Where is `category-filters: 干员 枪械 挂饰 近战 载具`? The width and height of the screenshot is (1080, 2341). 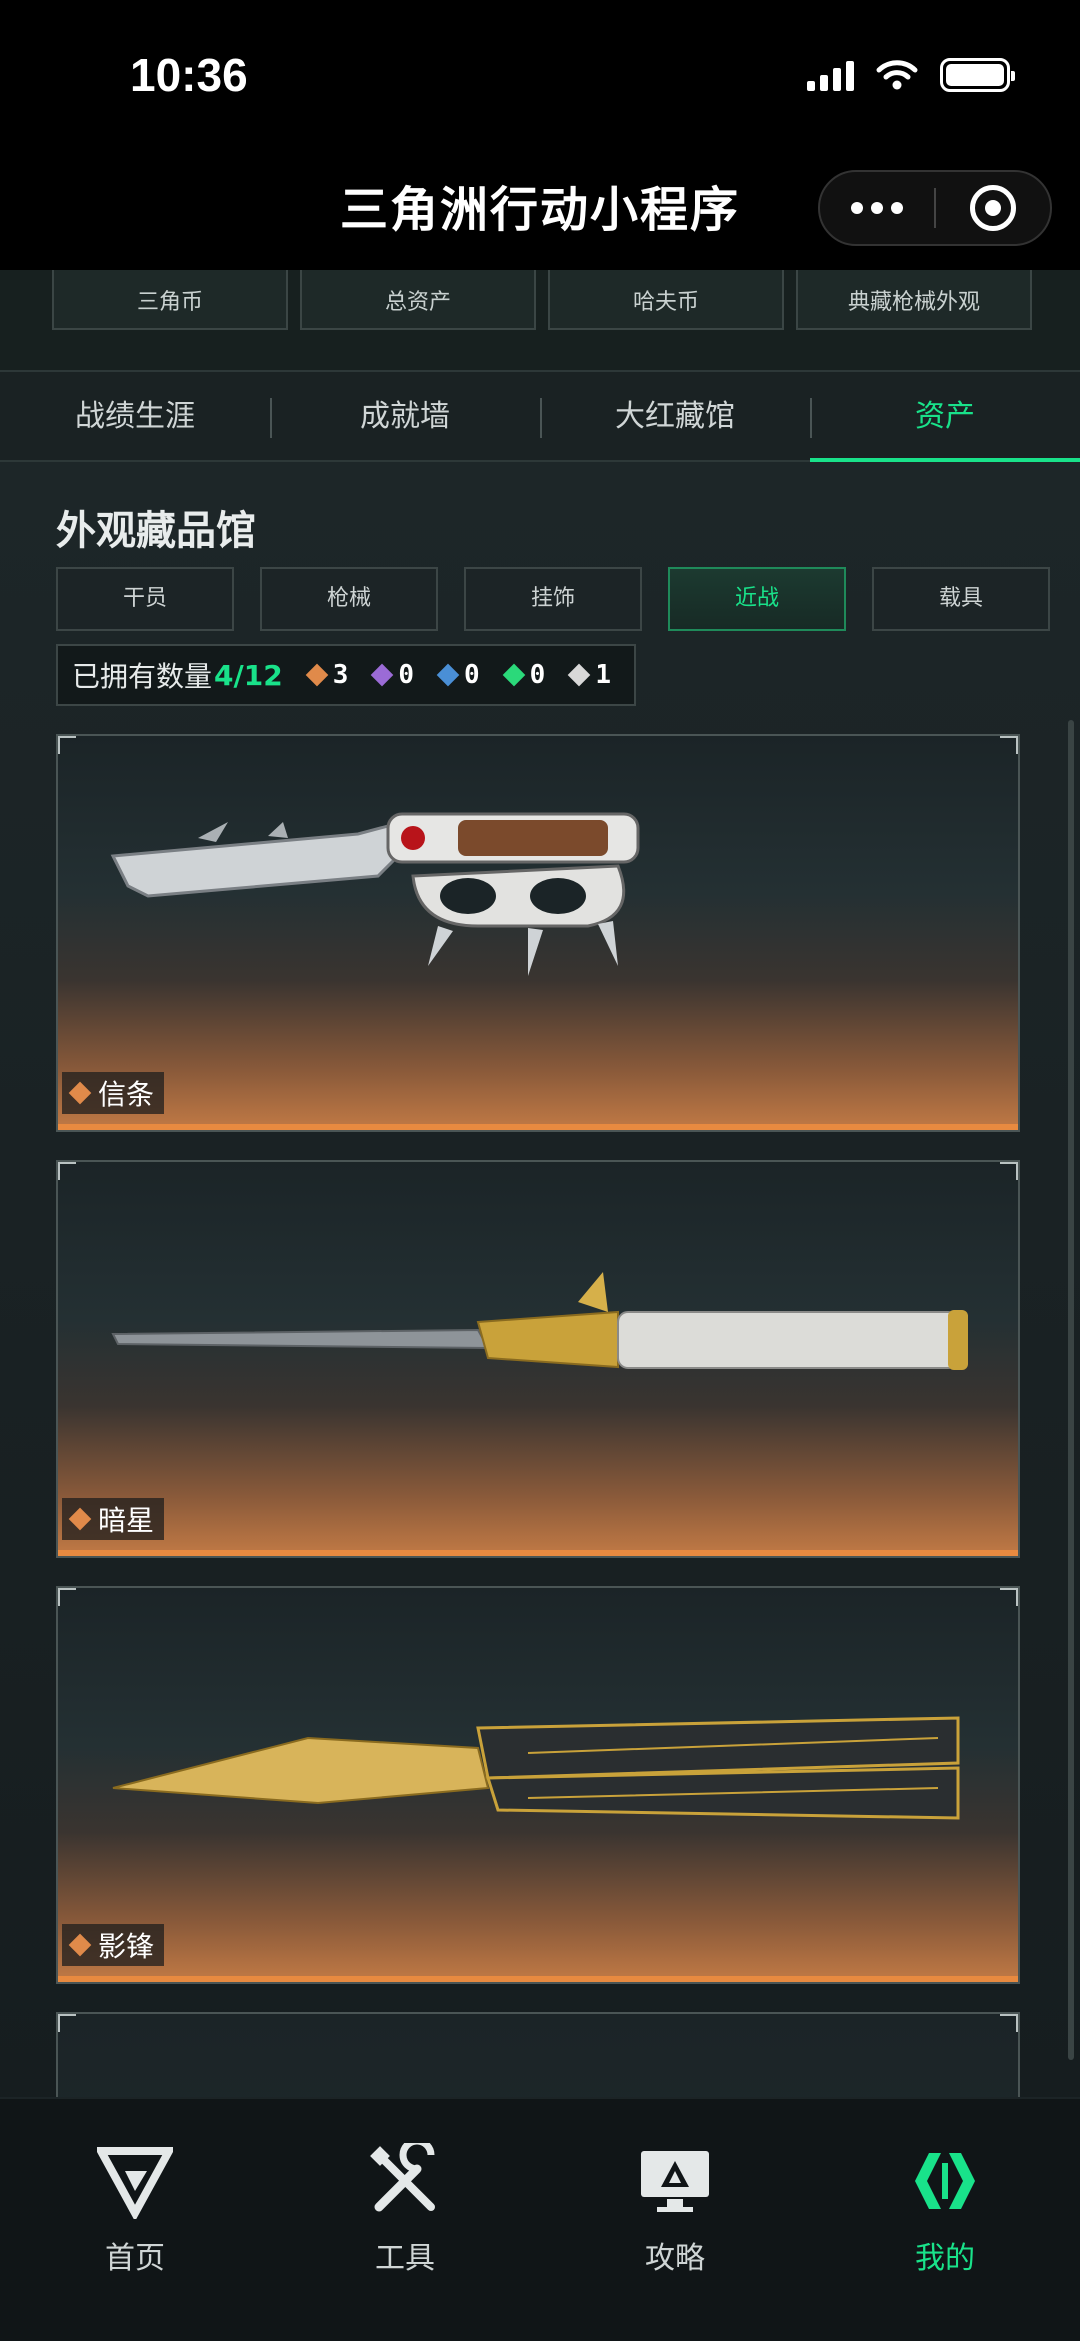 category-filters: 干员 枪械 挂饰 近战 载具 is located at coordinates (553, 599).